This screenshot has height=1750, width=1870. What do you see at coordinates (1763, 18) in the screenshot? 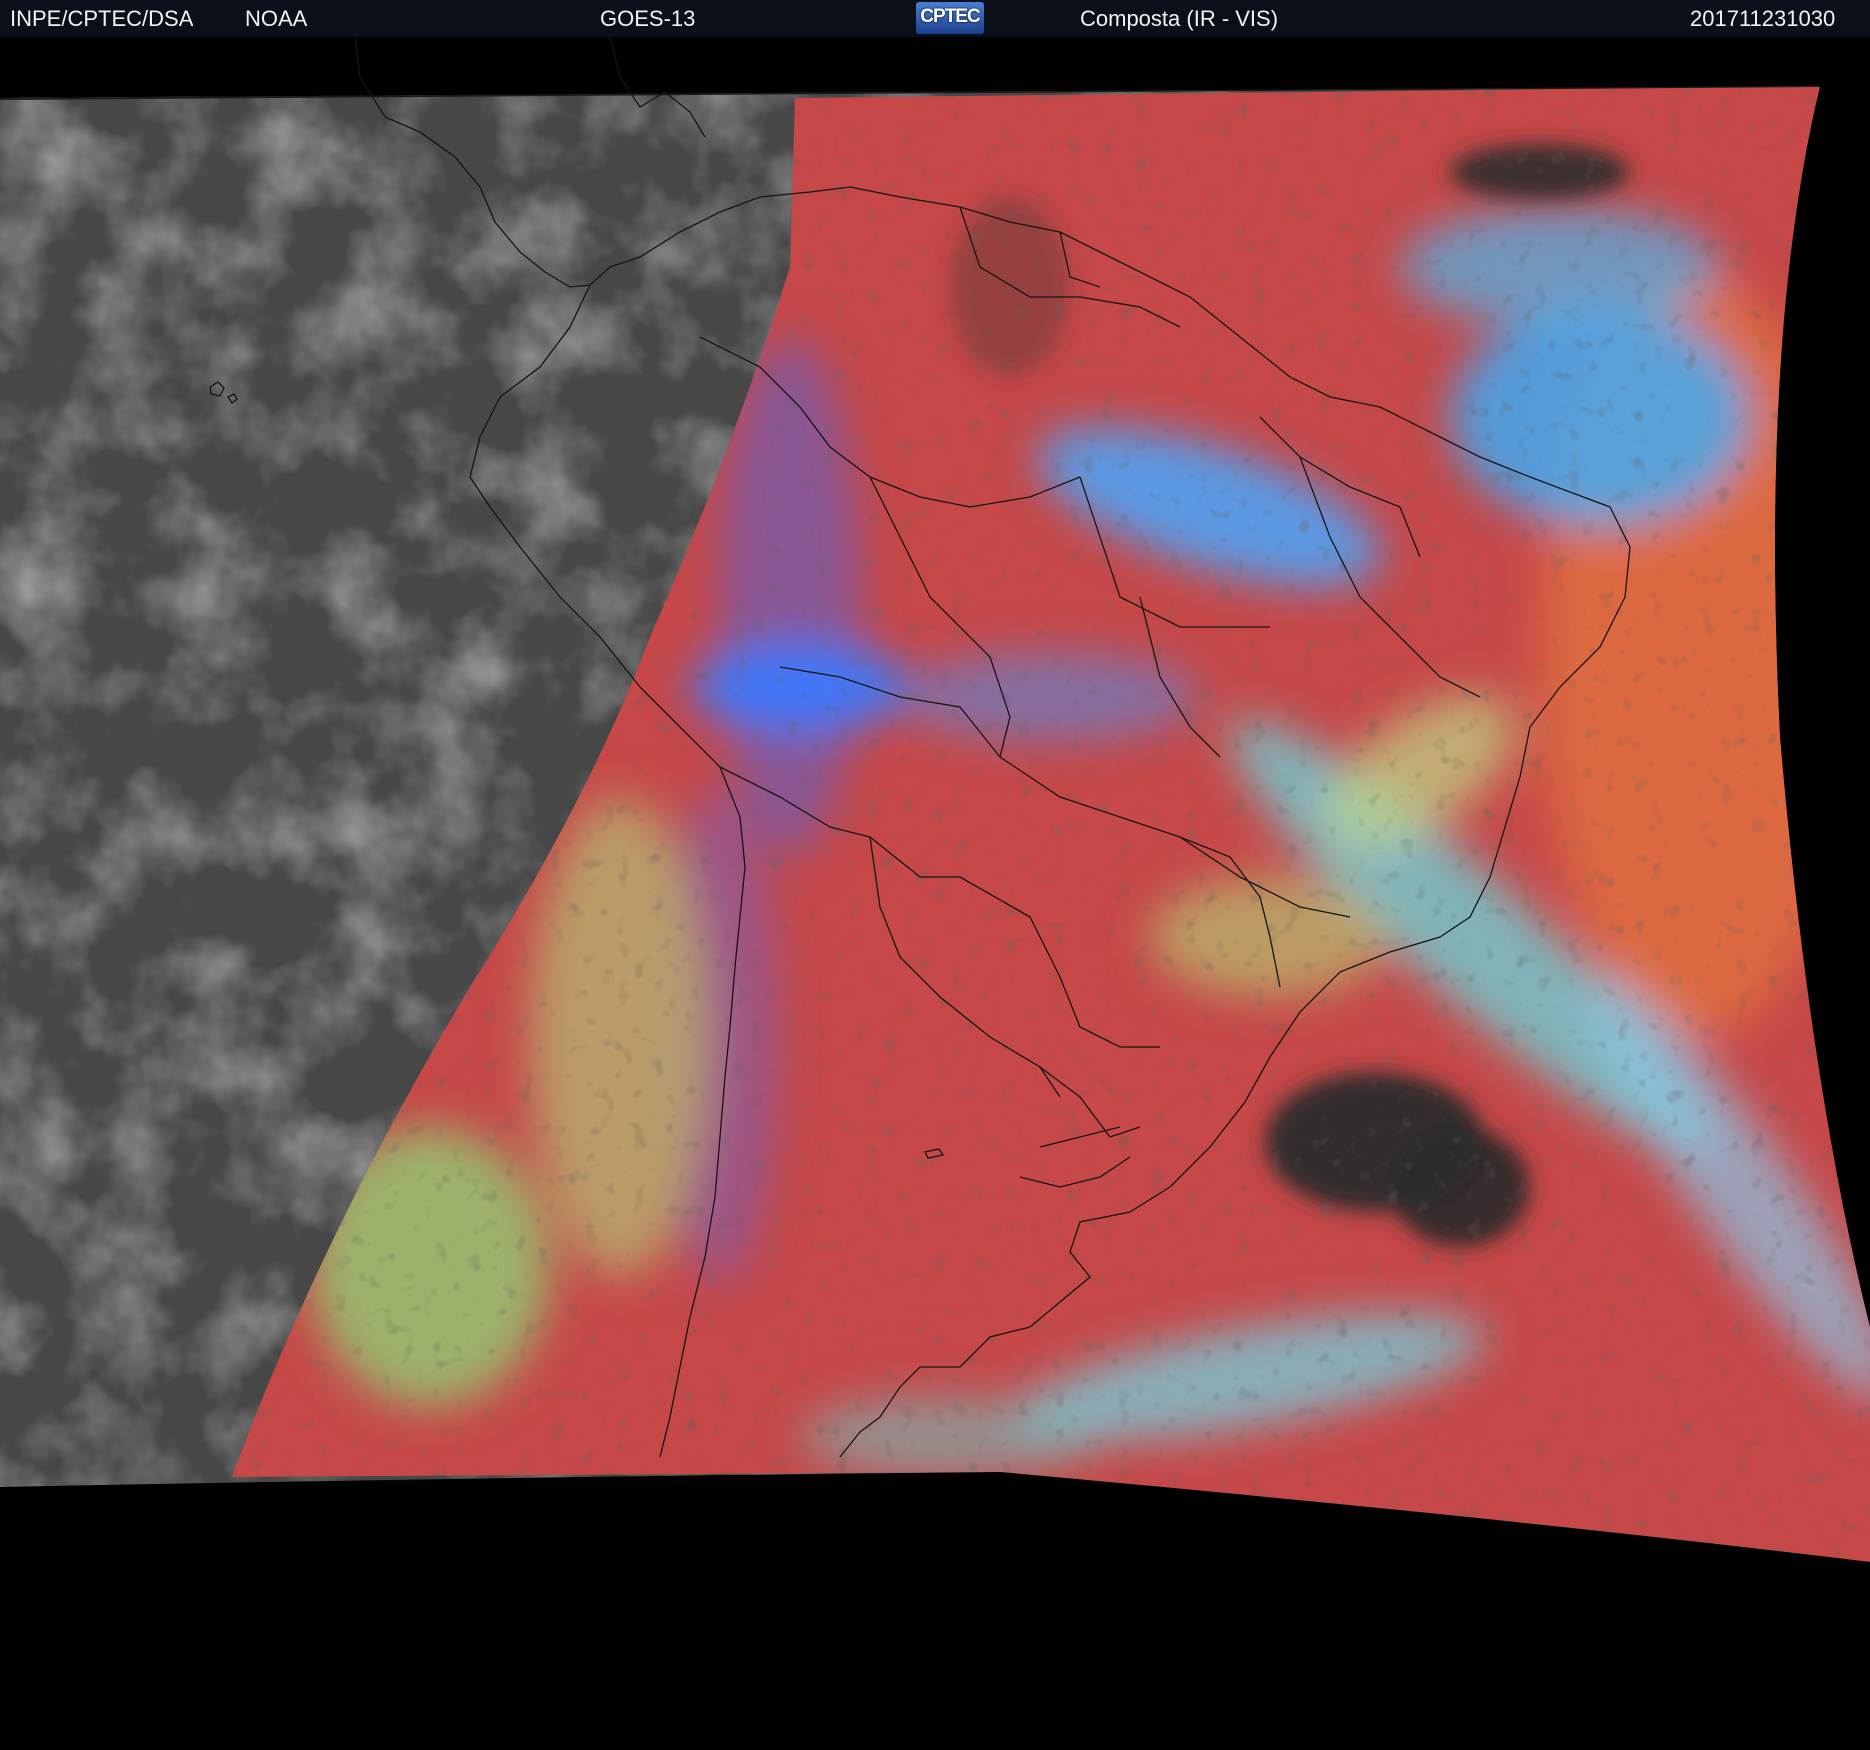
I see `timestamp-label: 201711231030` at bounding box center [1763, 18].